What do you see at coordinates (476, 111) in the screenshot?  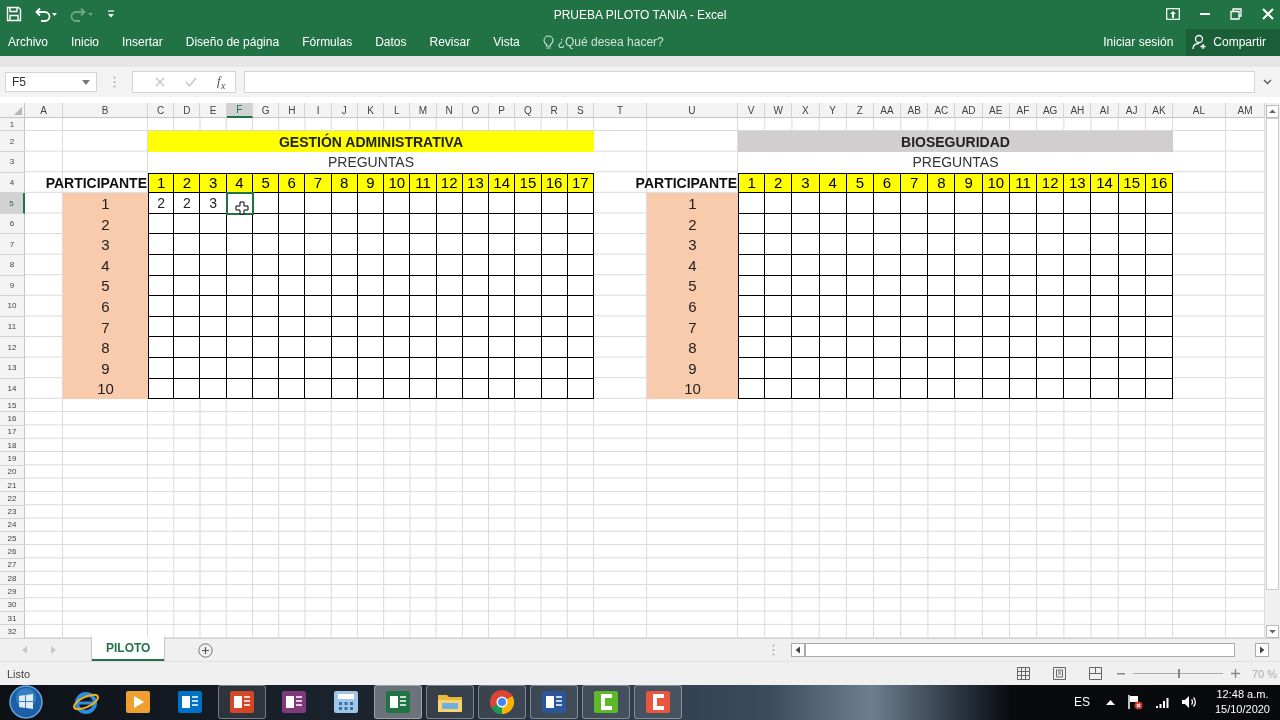 I see `column-header: O` at bounding box center [476, 111].